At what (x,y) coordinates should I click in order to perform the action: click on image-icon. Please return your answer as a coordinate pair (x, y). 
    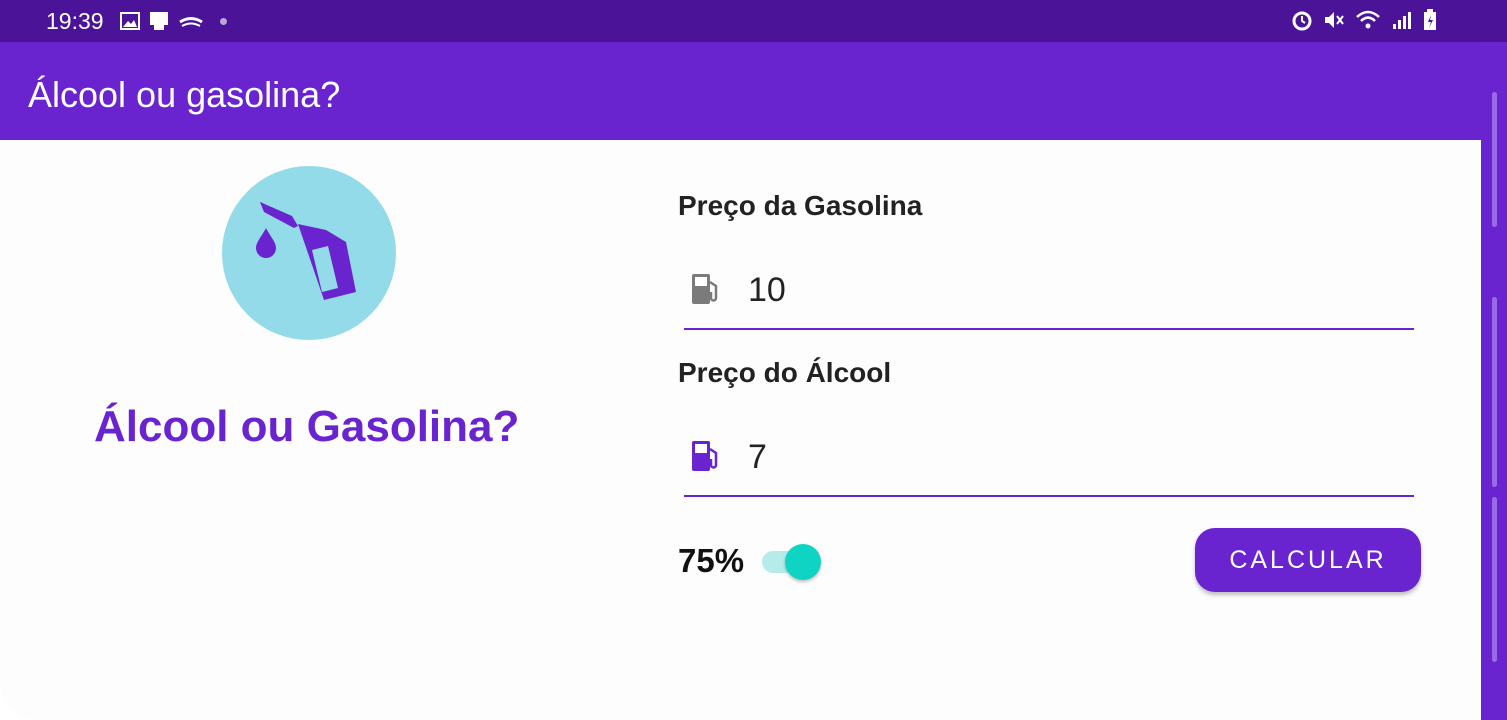
    Looking at the image, I should click on (130, 21).